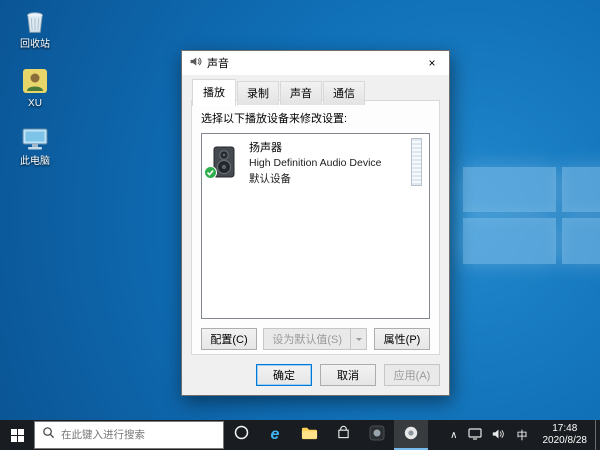 The width and height of the screenshot is (600, 450). I want to click on properties-button: 属性(P), so click(402, 339).